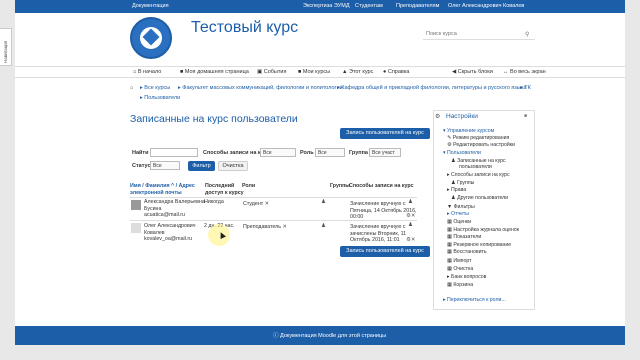 Image resolution: width=640 pixels, height=360 pixels. What do you see at coordinates (201, 166) in the screenshot?
I see `filter-button: Фильтр` at bounding box center [201, 166].